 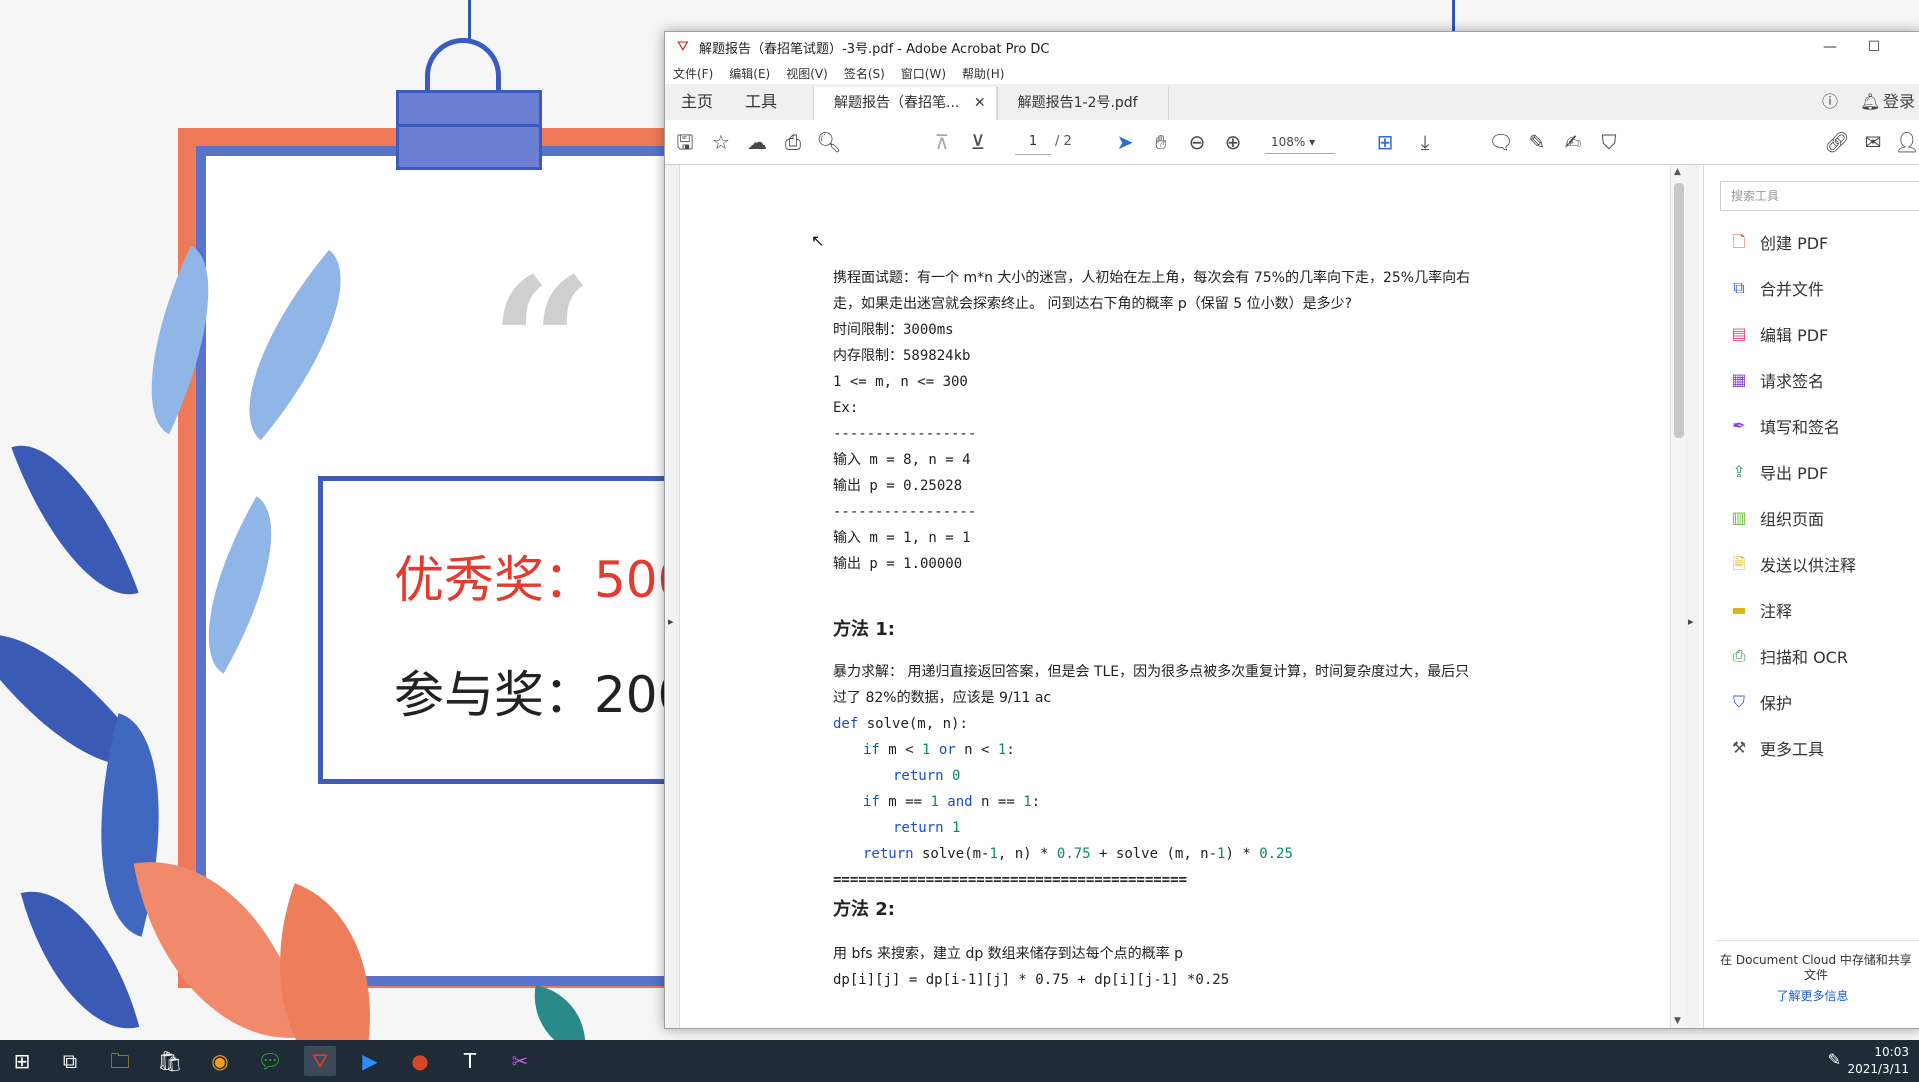 What do you see at coordinates (757, 142) in the screenshot?
I see `upload-cloud-icon: ☁` at bounding box center [757, 142].